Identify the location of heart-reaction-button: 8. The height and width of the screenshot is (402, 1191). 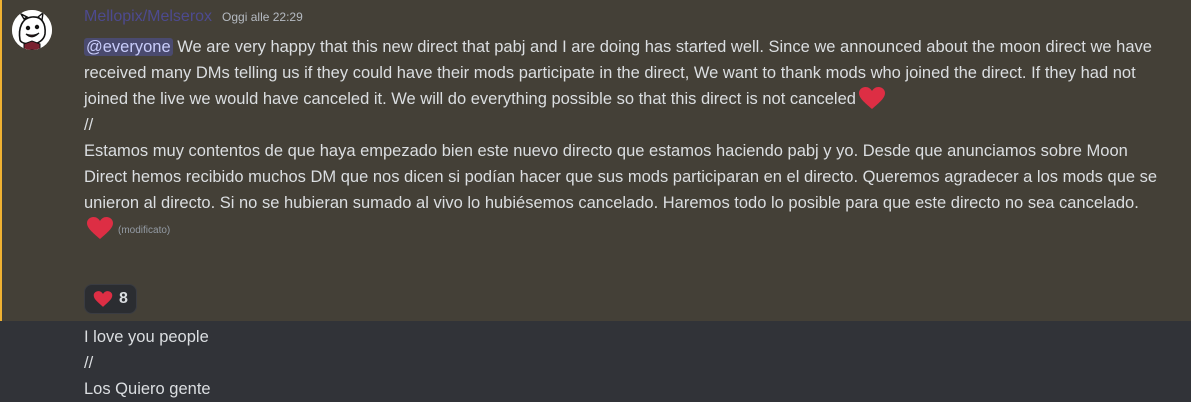
(110, 299).